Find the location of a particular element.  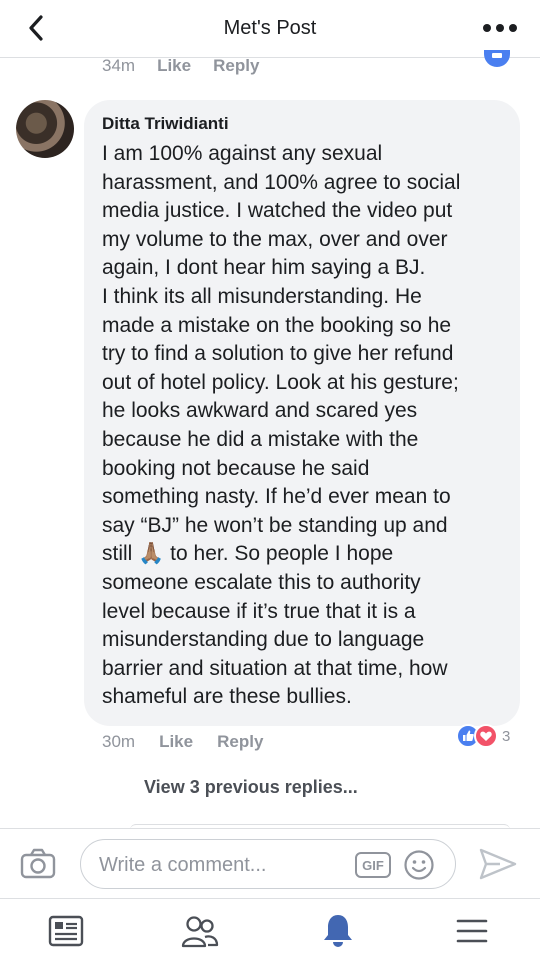

bottom-tab-bar is located at coordinates (270, 929).